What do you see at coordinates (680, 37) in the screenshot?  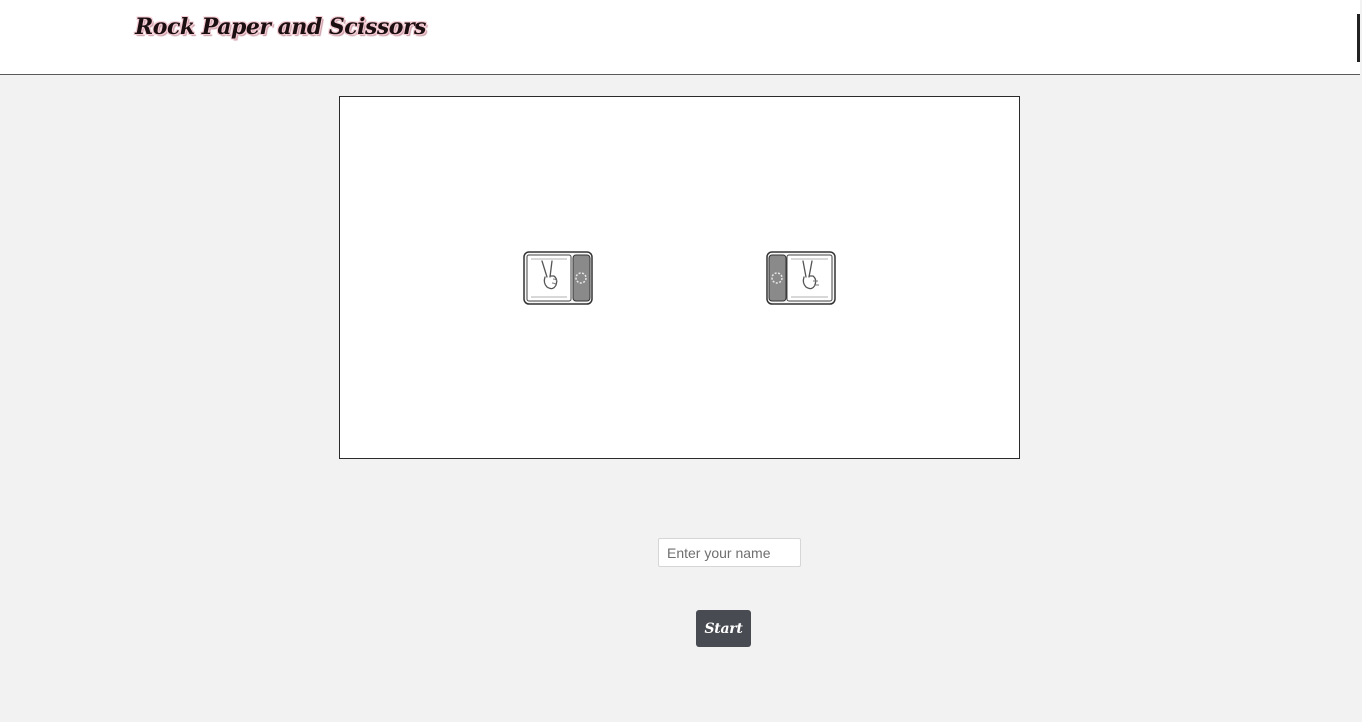 I see `app-header: Rock Paper and Scissors` at bounding box center [680, 37].